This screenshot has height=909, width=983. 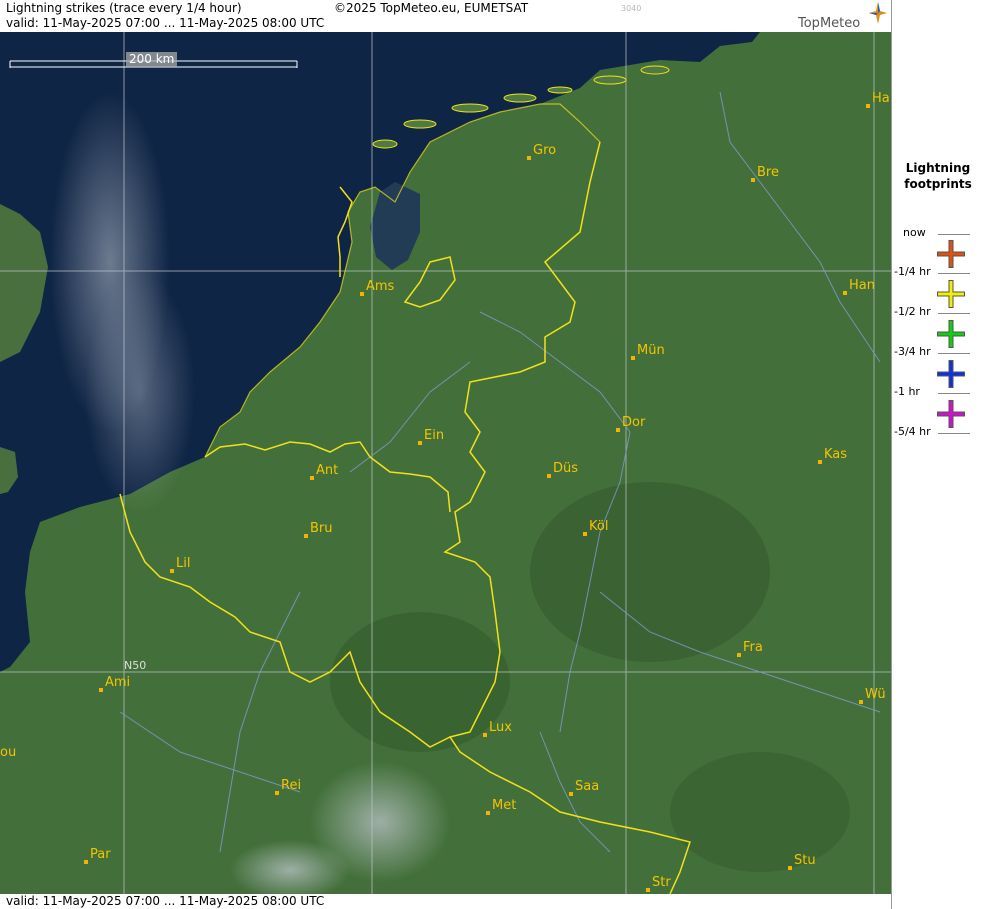 What do you see at coordinates (938, 168) in the screenshot?
I see `legend-title-line1: Lightning` at bounding box center [938, 168].